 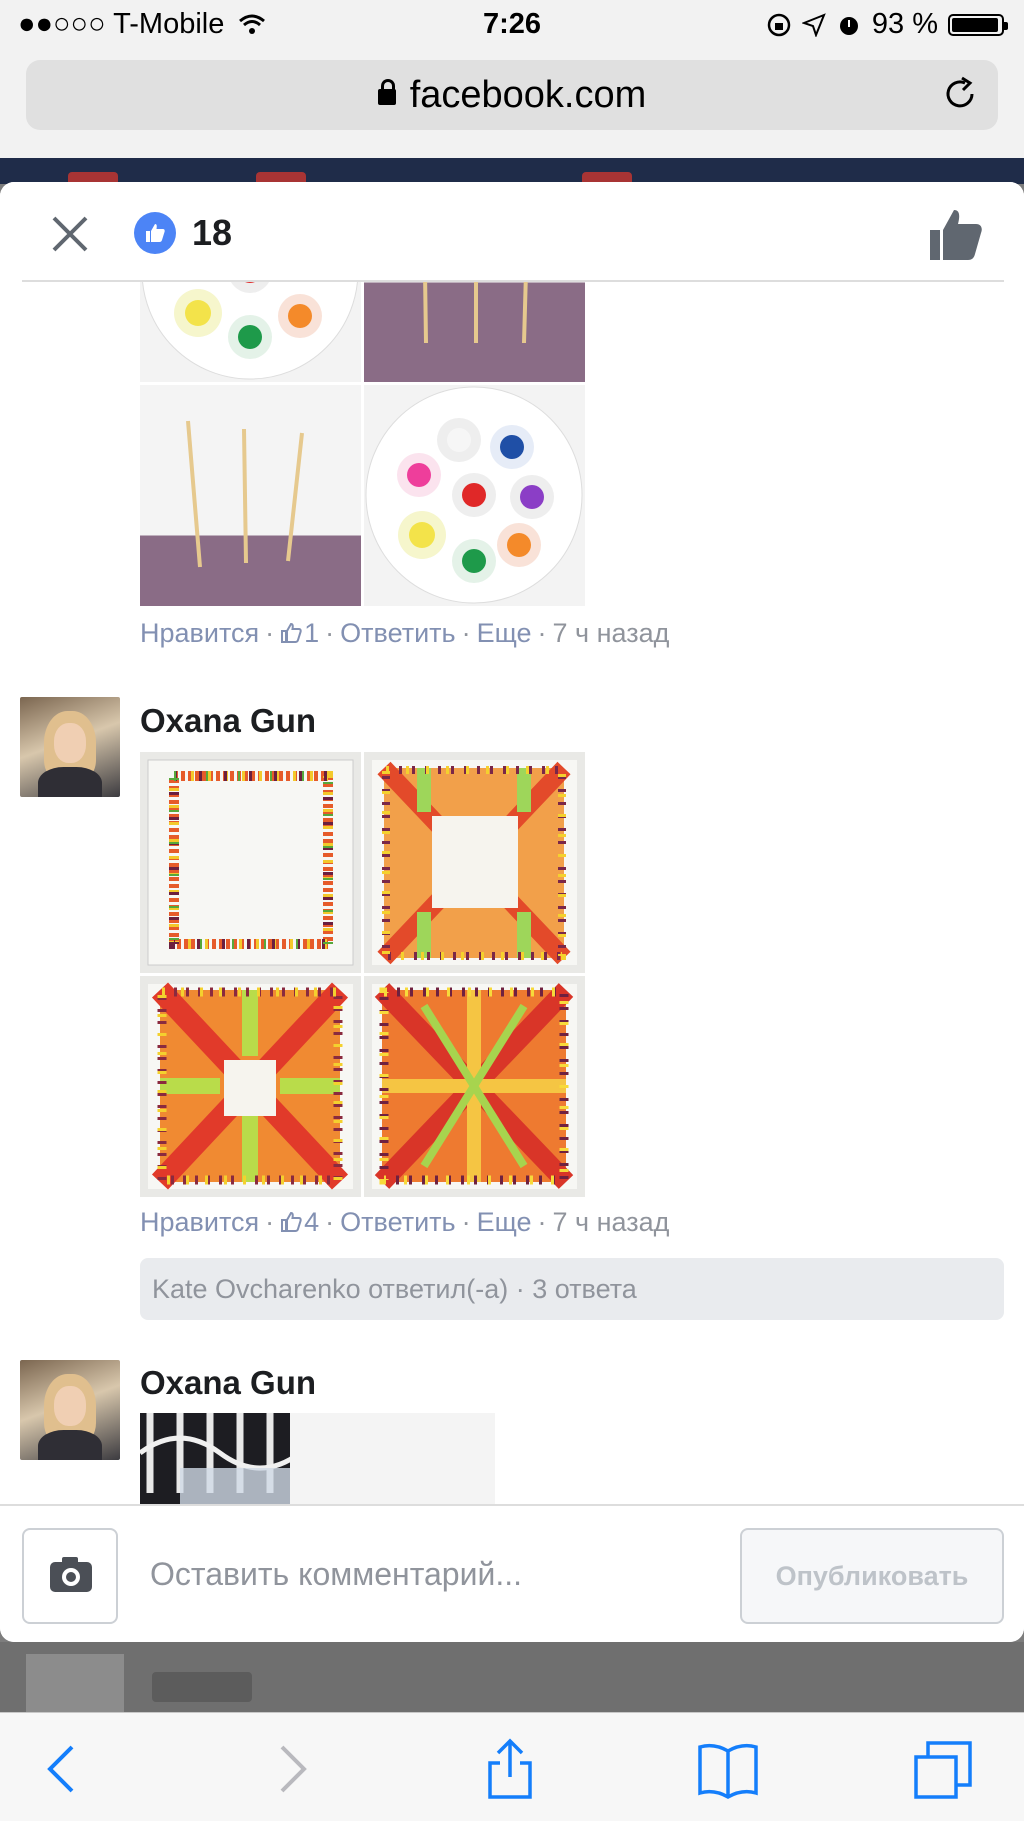 I want to click on forward-icon, so click(x=290, y=1769).